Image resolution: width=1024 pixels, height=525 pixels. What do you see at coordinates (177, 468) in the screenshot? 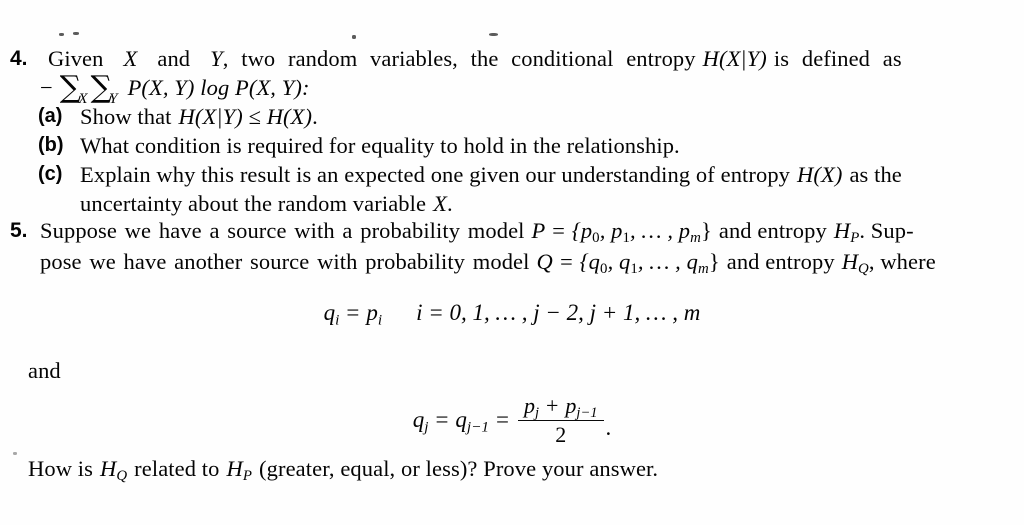
I see `text-related-to: related to` at bounding box center [177, 468].